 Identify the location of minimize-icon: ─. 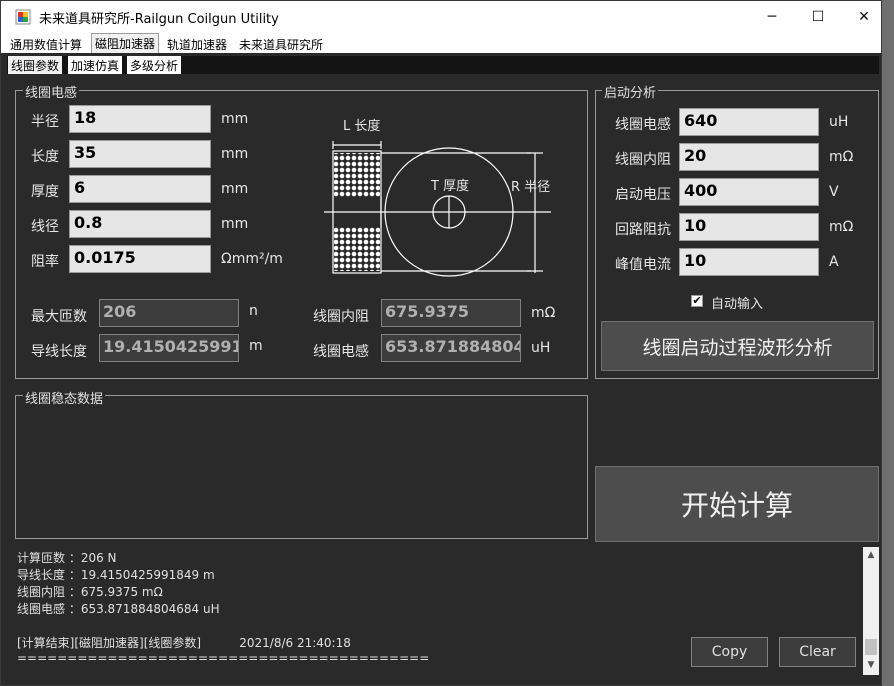
(772, 17).